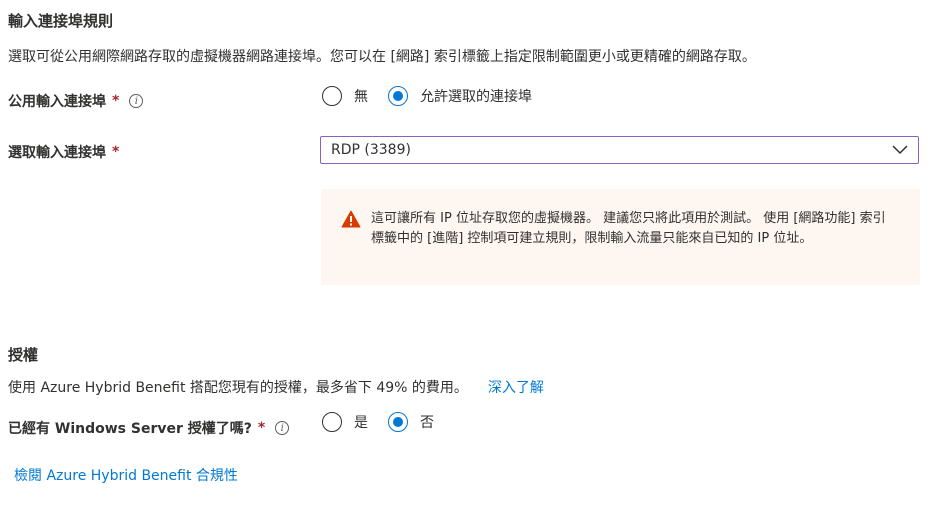 The width and height of the screenshot is (934, 505). I want to click on radio-no-label: 否, so click(427, 423).